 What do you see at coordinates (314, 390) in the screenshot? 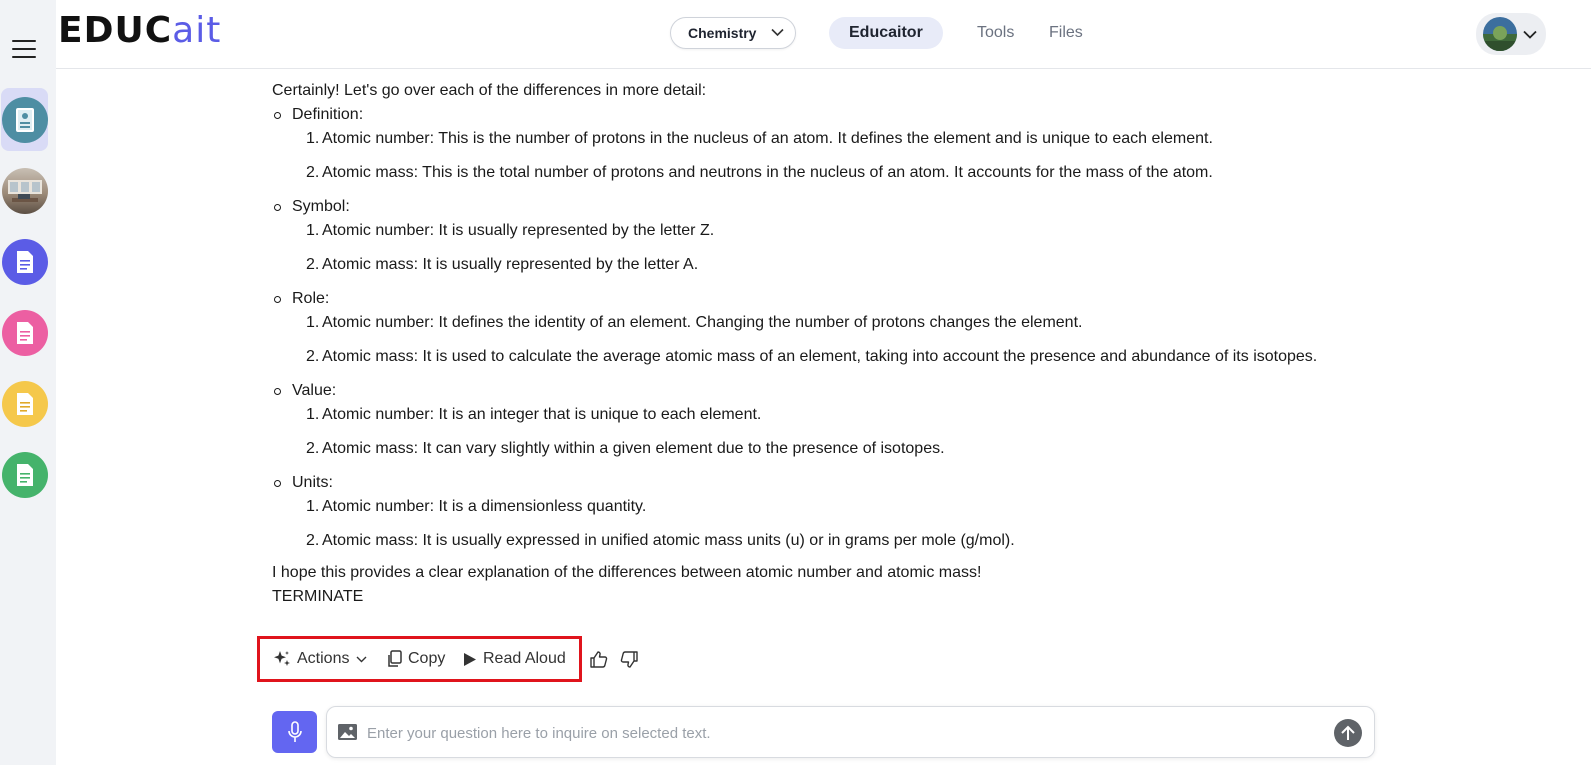
I see `section-title: Value:` at bounding box center [314, 390].